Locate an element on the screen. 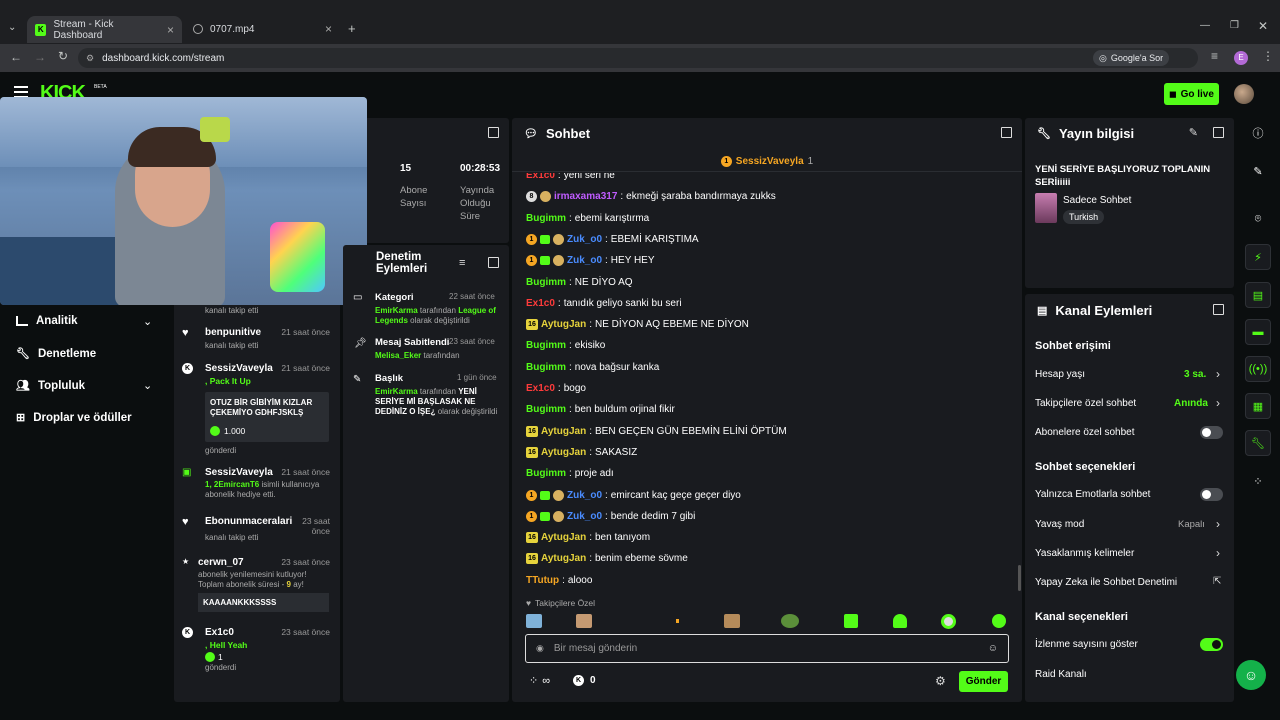 Image resolution: width=1280 pixels, height=720 pixels. new-tab-icon: + is located at coordinates (352, 28).